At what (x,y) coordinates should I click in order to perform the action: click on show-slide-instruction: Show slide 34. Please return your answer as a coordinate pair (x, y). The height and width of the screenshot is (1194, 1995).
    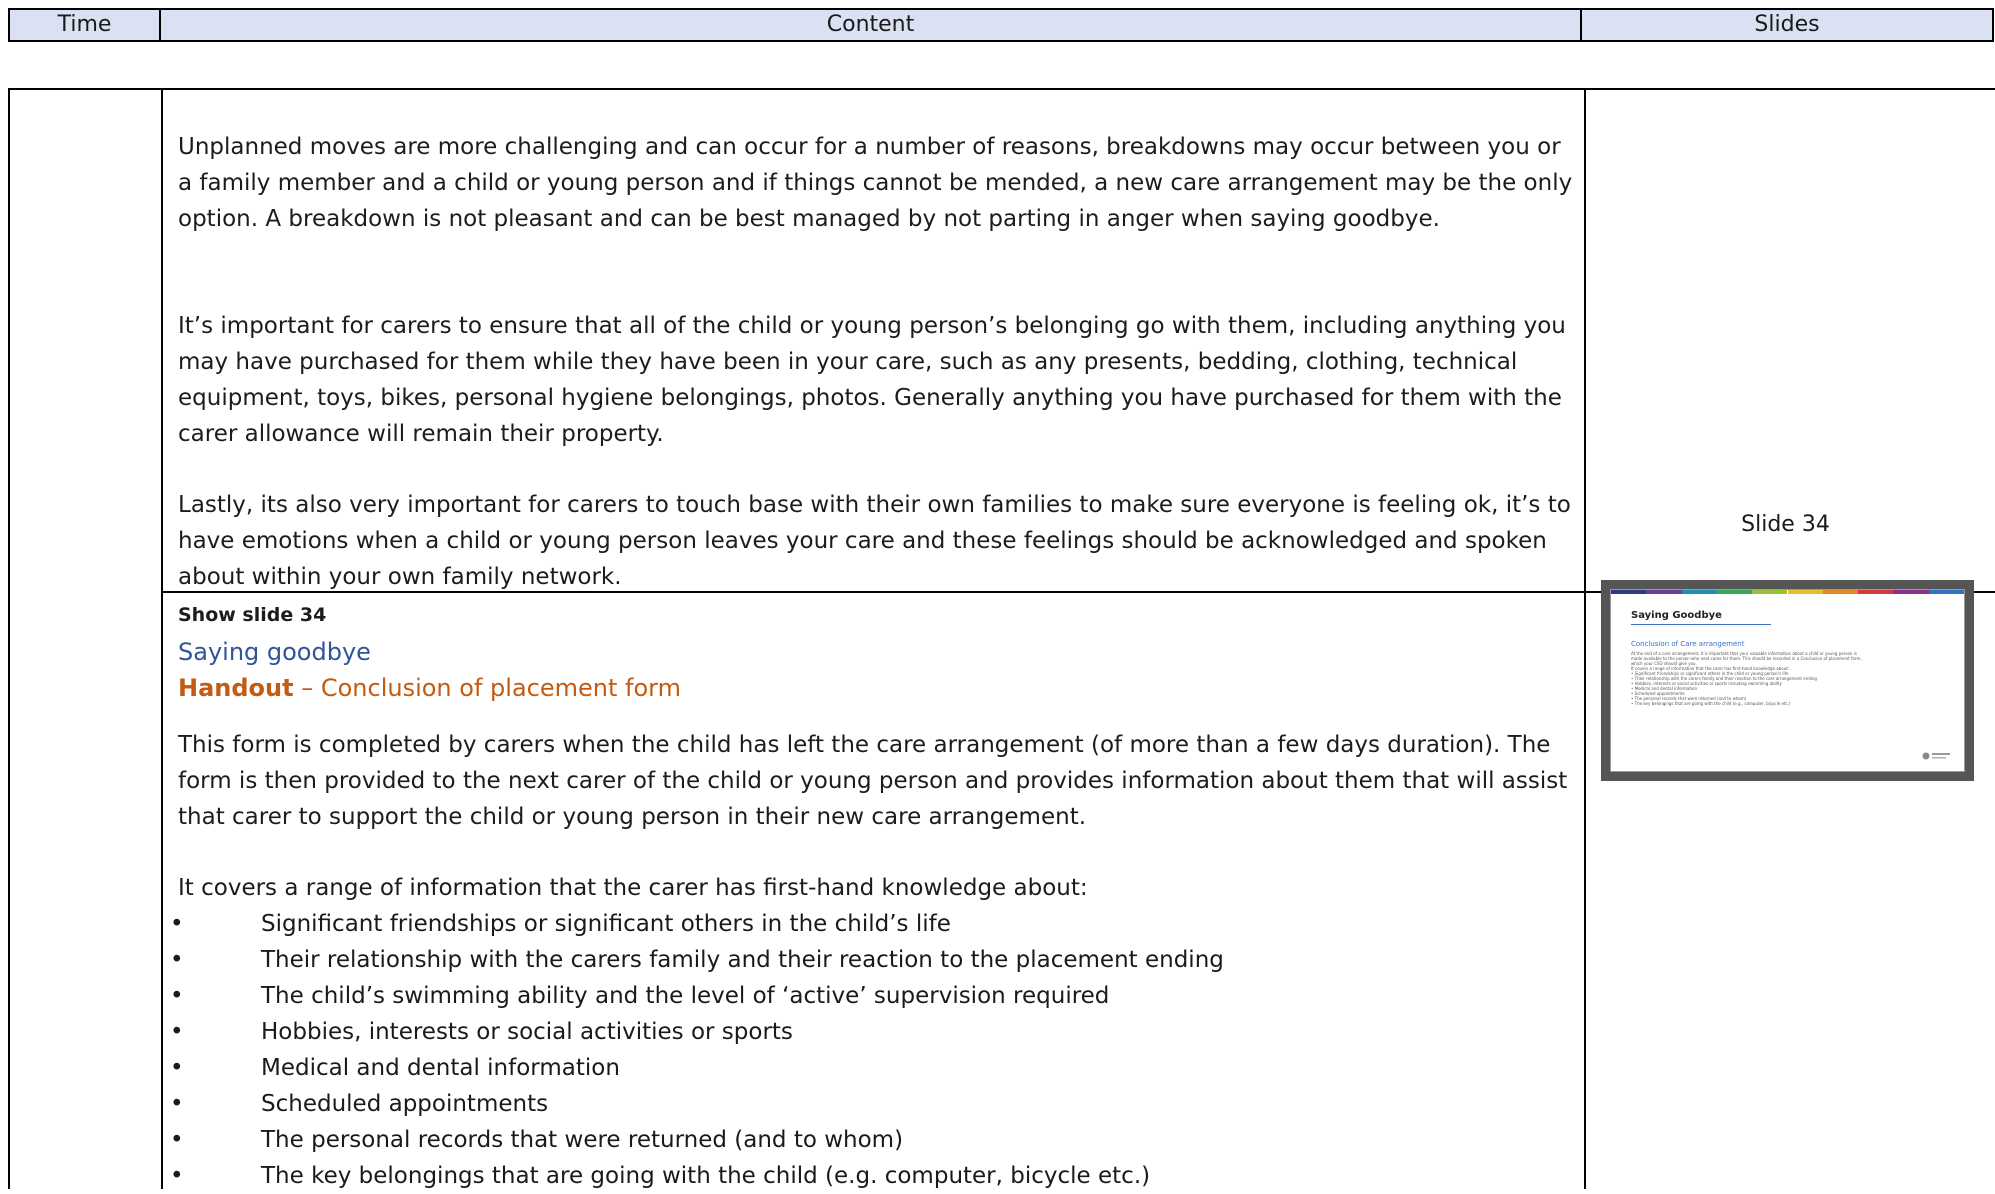
    Looking at the image, I should click on (252, 615).